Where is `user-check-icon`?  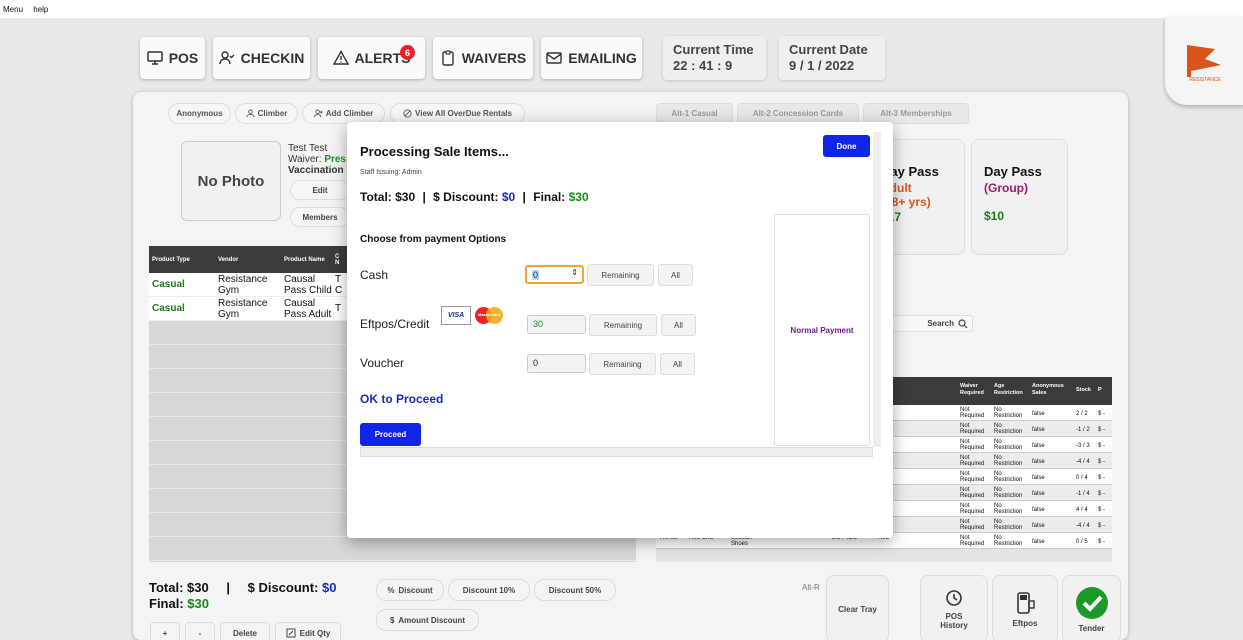
user-check-icon is located at coordinates (226, 58).